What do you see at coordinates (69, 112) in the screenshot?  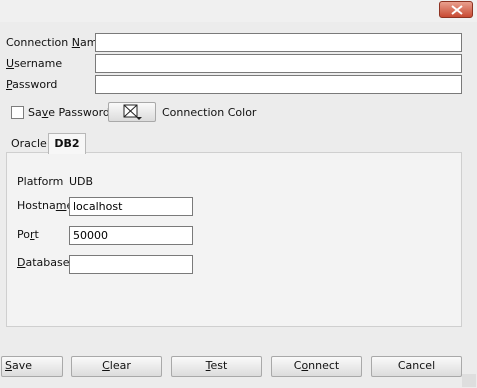 I see `save-password-label: Save Password` at bounding box center [69, 112].